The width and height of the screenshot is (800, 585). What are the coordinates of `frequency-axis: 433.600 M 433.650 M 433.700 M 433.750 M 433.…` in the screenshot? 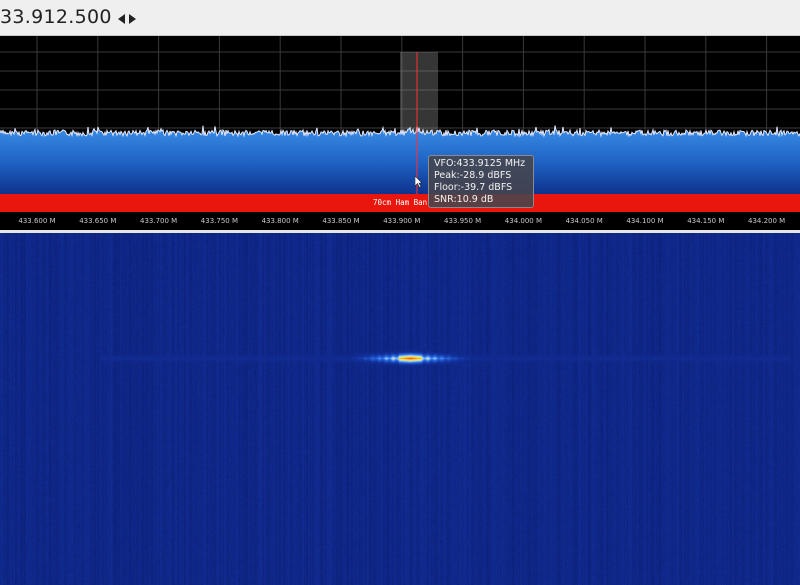 It's located at (400, 221).